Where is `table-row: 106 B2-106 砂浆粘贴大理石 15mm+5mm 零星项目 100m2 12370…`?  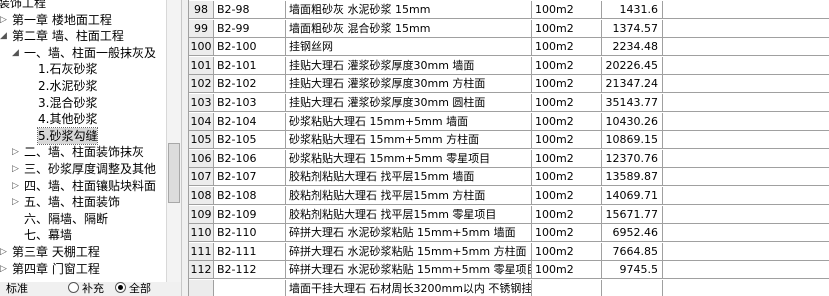 table-row: 106 B2-106 砂浆粘贴大理石 15mm+5mm 零星项目 100m2 12370… is located at coordinates (509, 158).